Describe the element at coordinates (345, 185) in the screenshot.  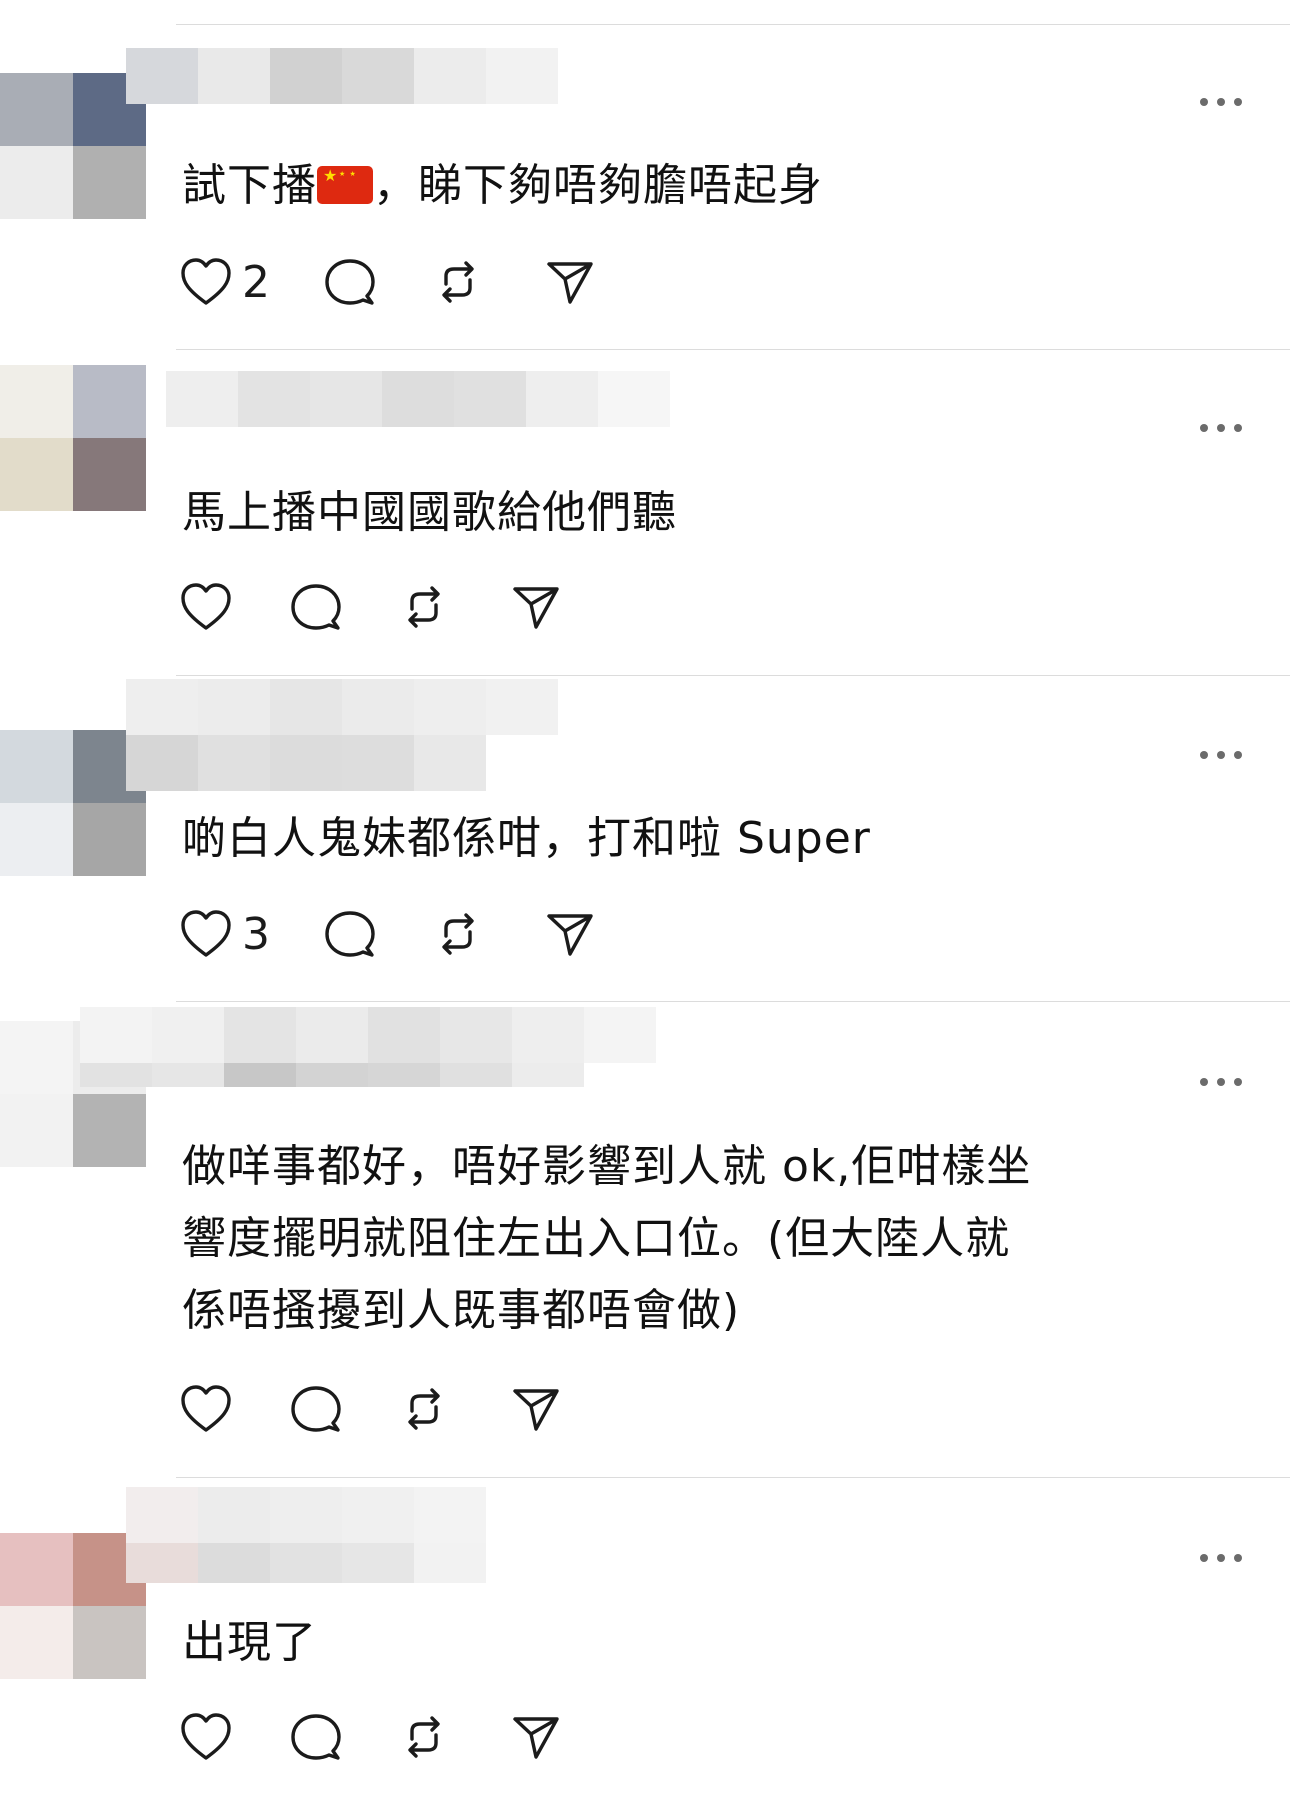
I see `china-flag-icon` at that location.